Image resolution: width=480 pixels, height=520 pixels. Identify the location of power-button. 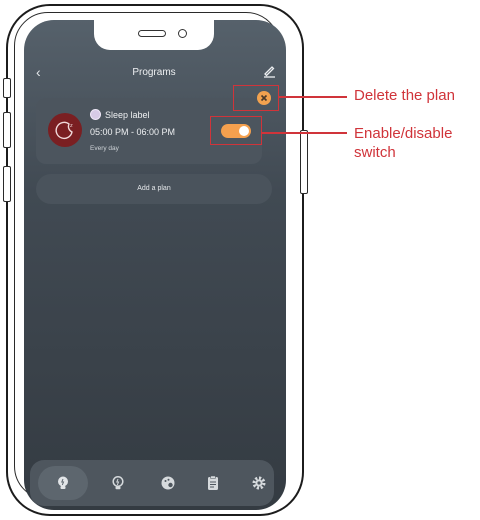
(304, 162).